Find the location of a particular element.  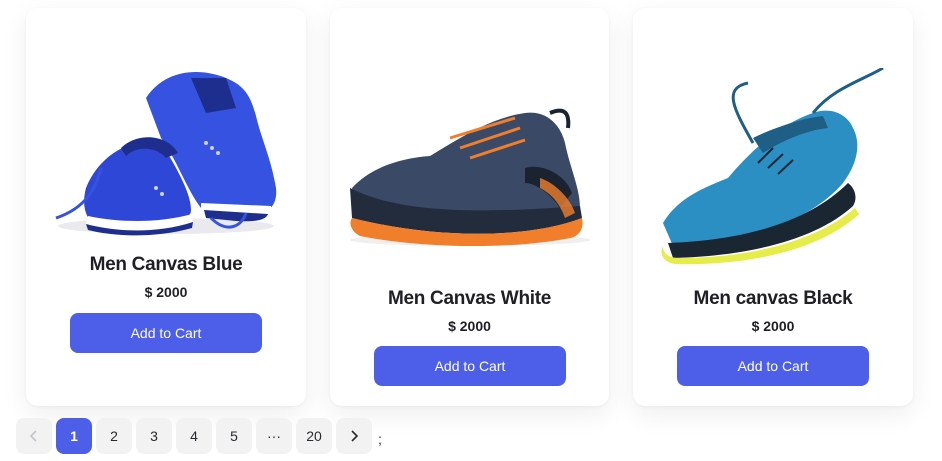

next-page-button is located at coordinates (354, 436).